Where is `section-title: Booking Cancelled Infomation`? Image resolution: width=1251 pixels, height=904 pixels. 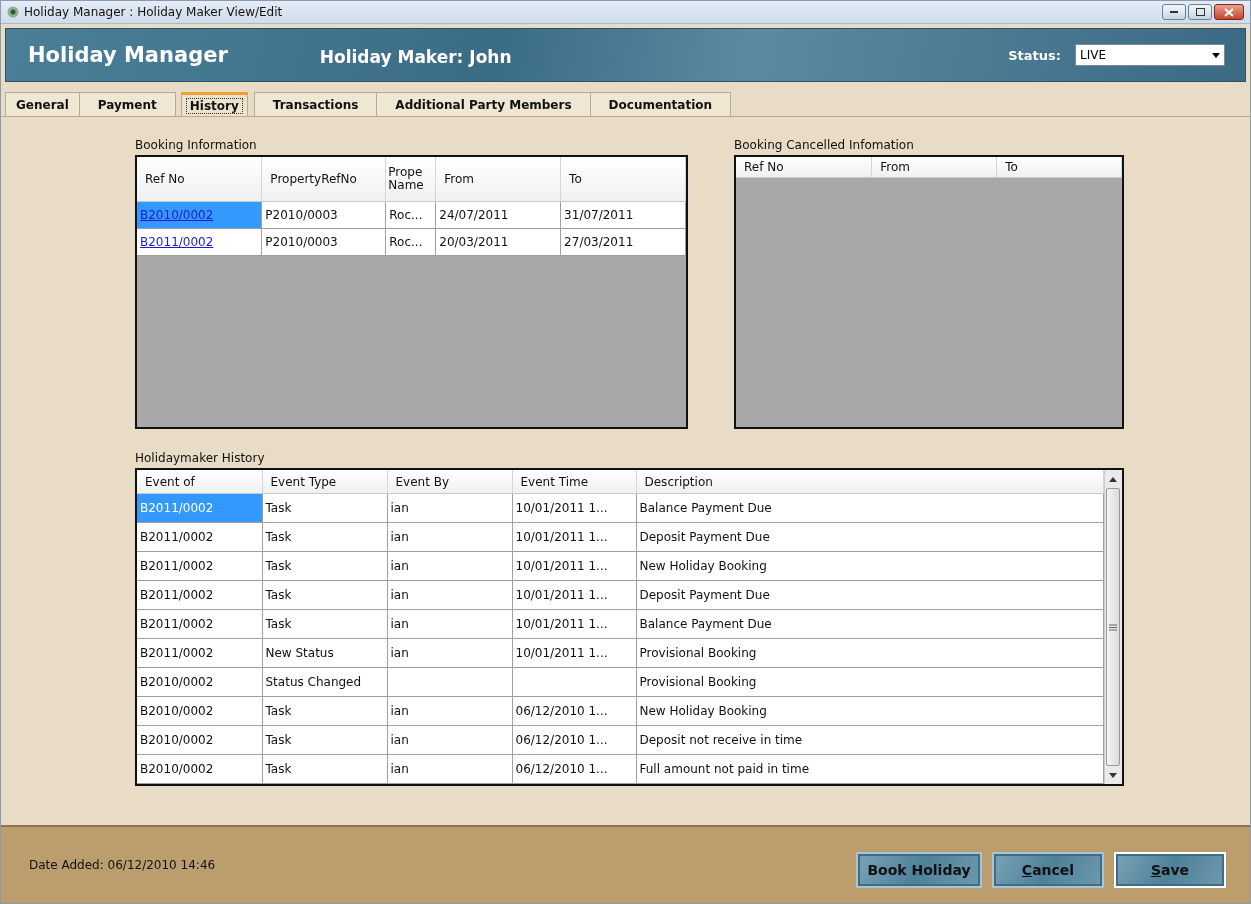
section-title: Booking Cancelled Infomation is located at coordinates (824, 145).